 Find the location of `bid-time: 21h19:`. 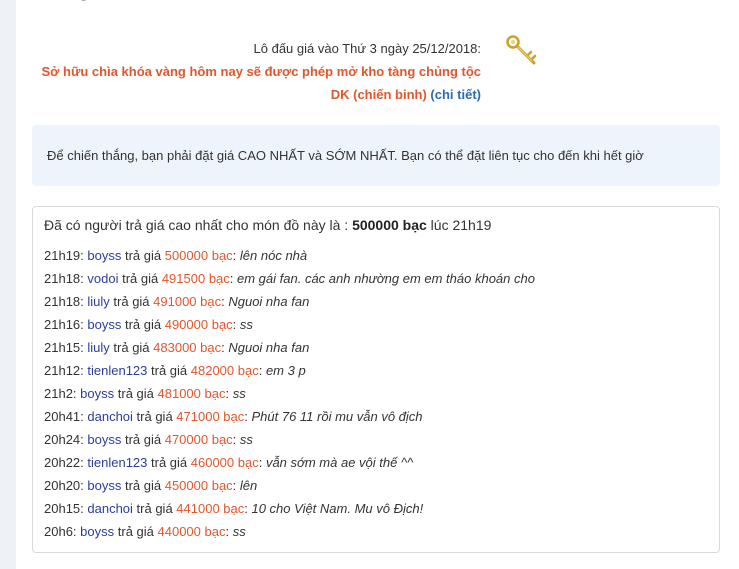

bid-time: 21h19: is located at coordinates (64, 255).